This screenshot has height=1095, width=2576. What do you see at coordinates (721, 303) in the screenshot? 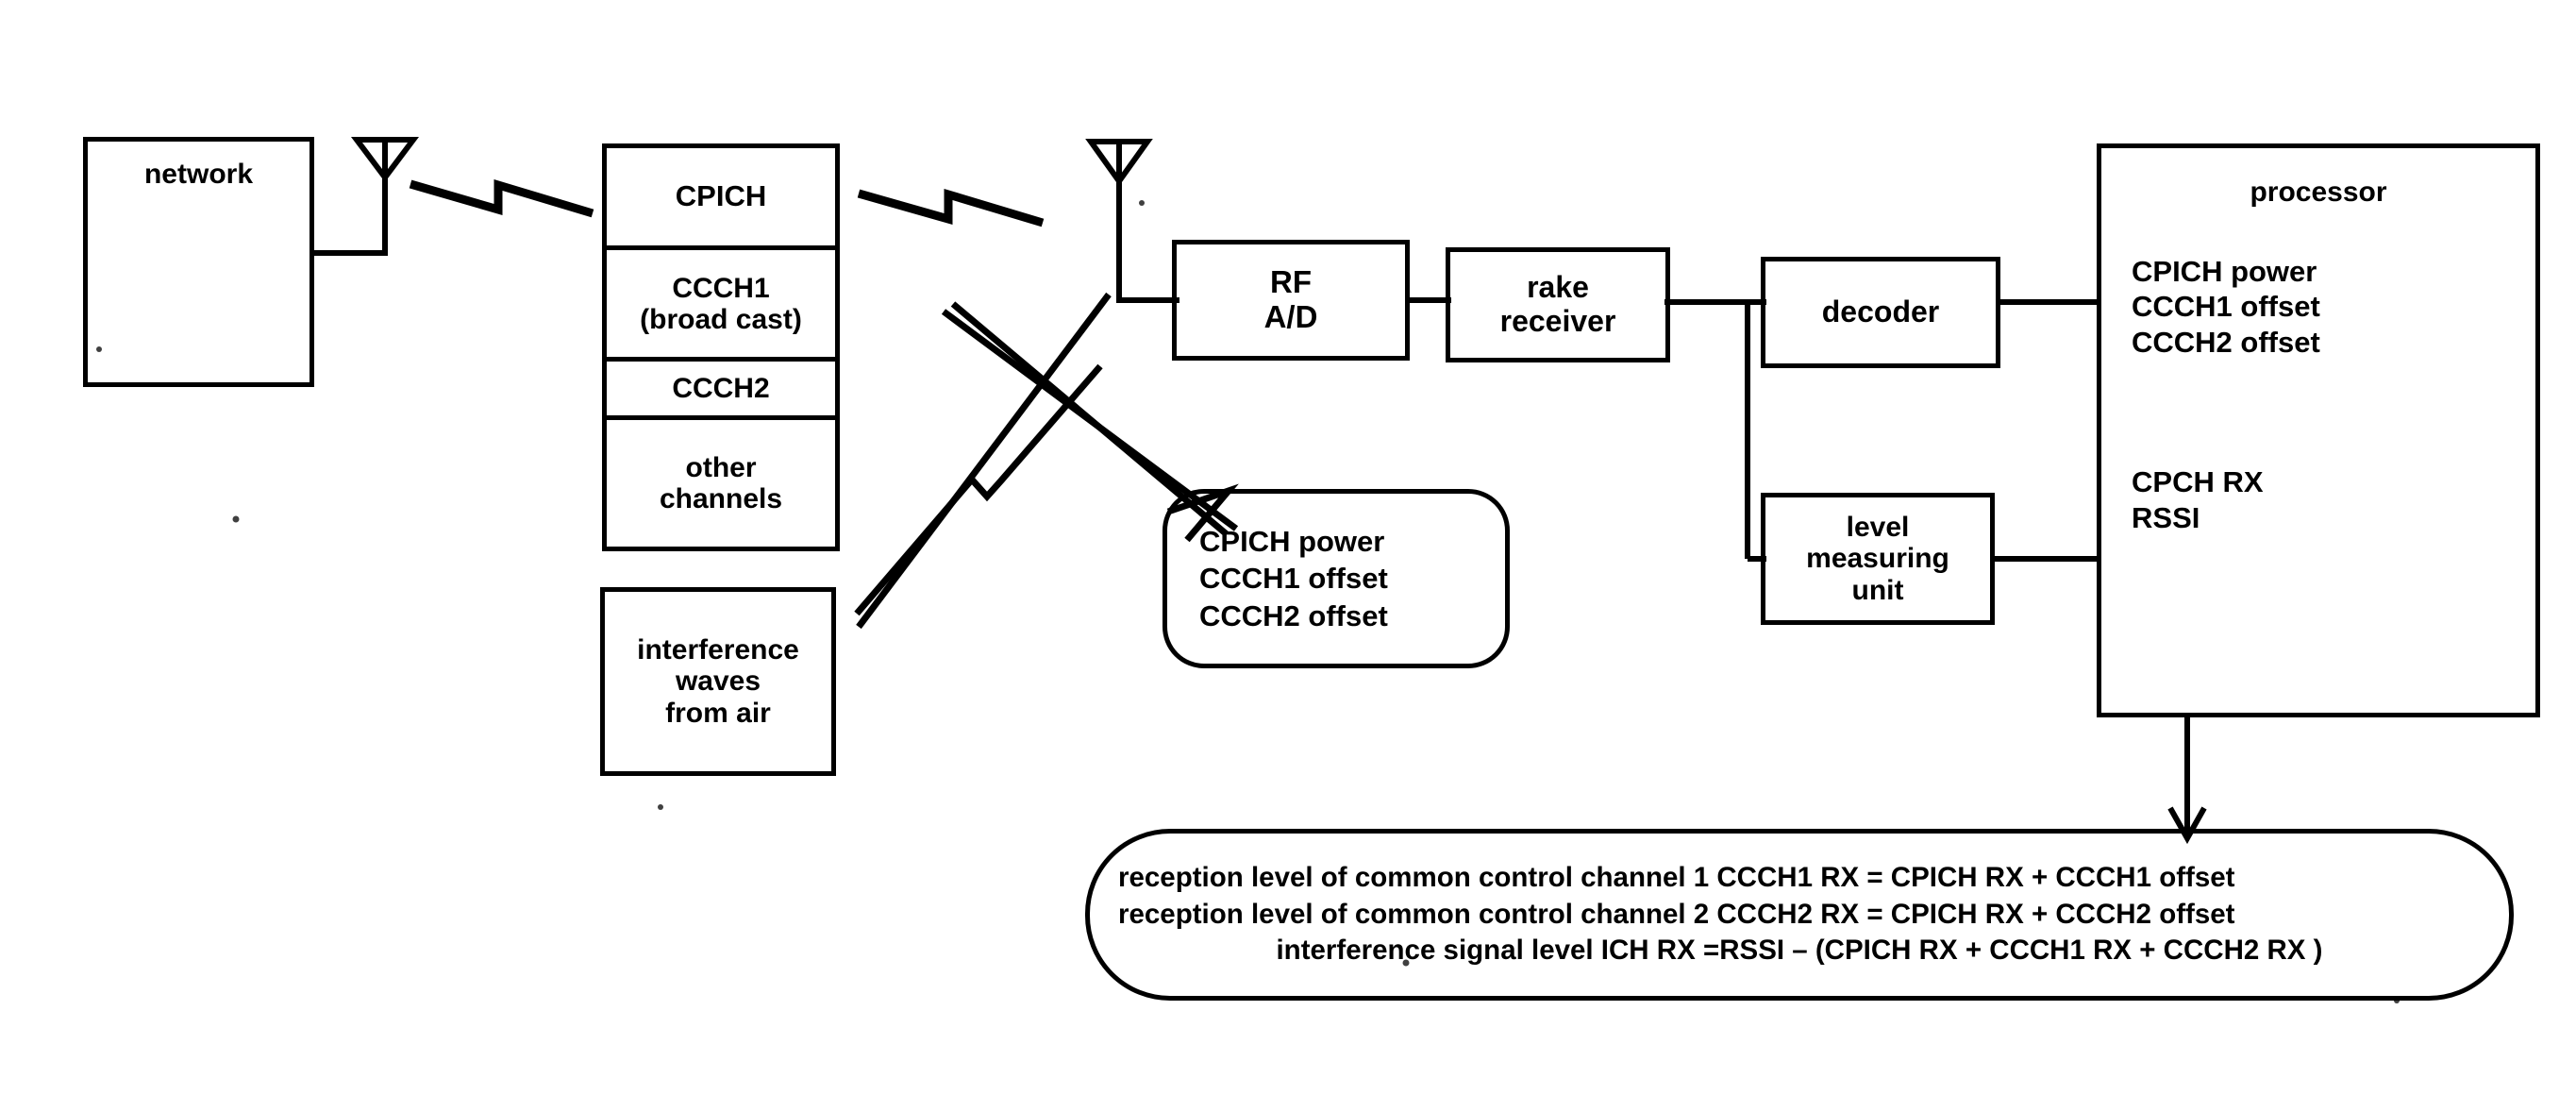
I see `stack-row-ccch1-label: CCCH1 (broad cast)` at bounding box center [721, 303].